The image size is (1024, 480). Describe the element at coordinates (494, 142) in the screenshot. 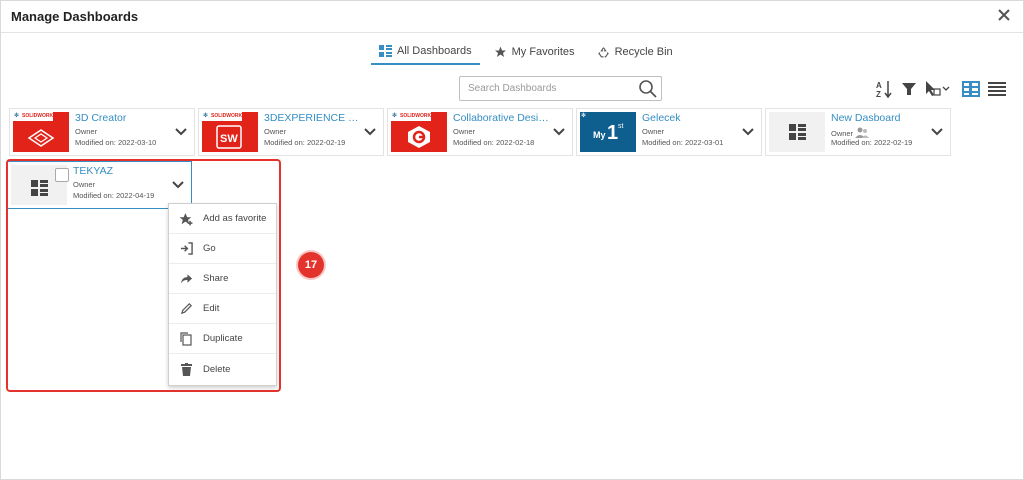

I see `dashboard-modified: Modified on: 2022-02-18` at that location.